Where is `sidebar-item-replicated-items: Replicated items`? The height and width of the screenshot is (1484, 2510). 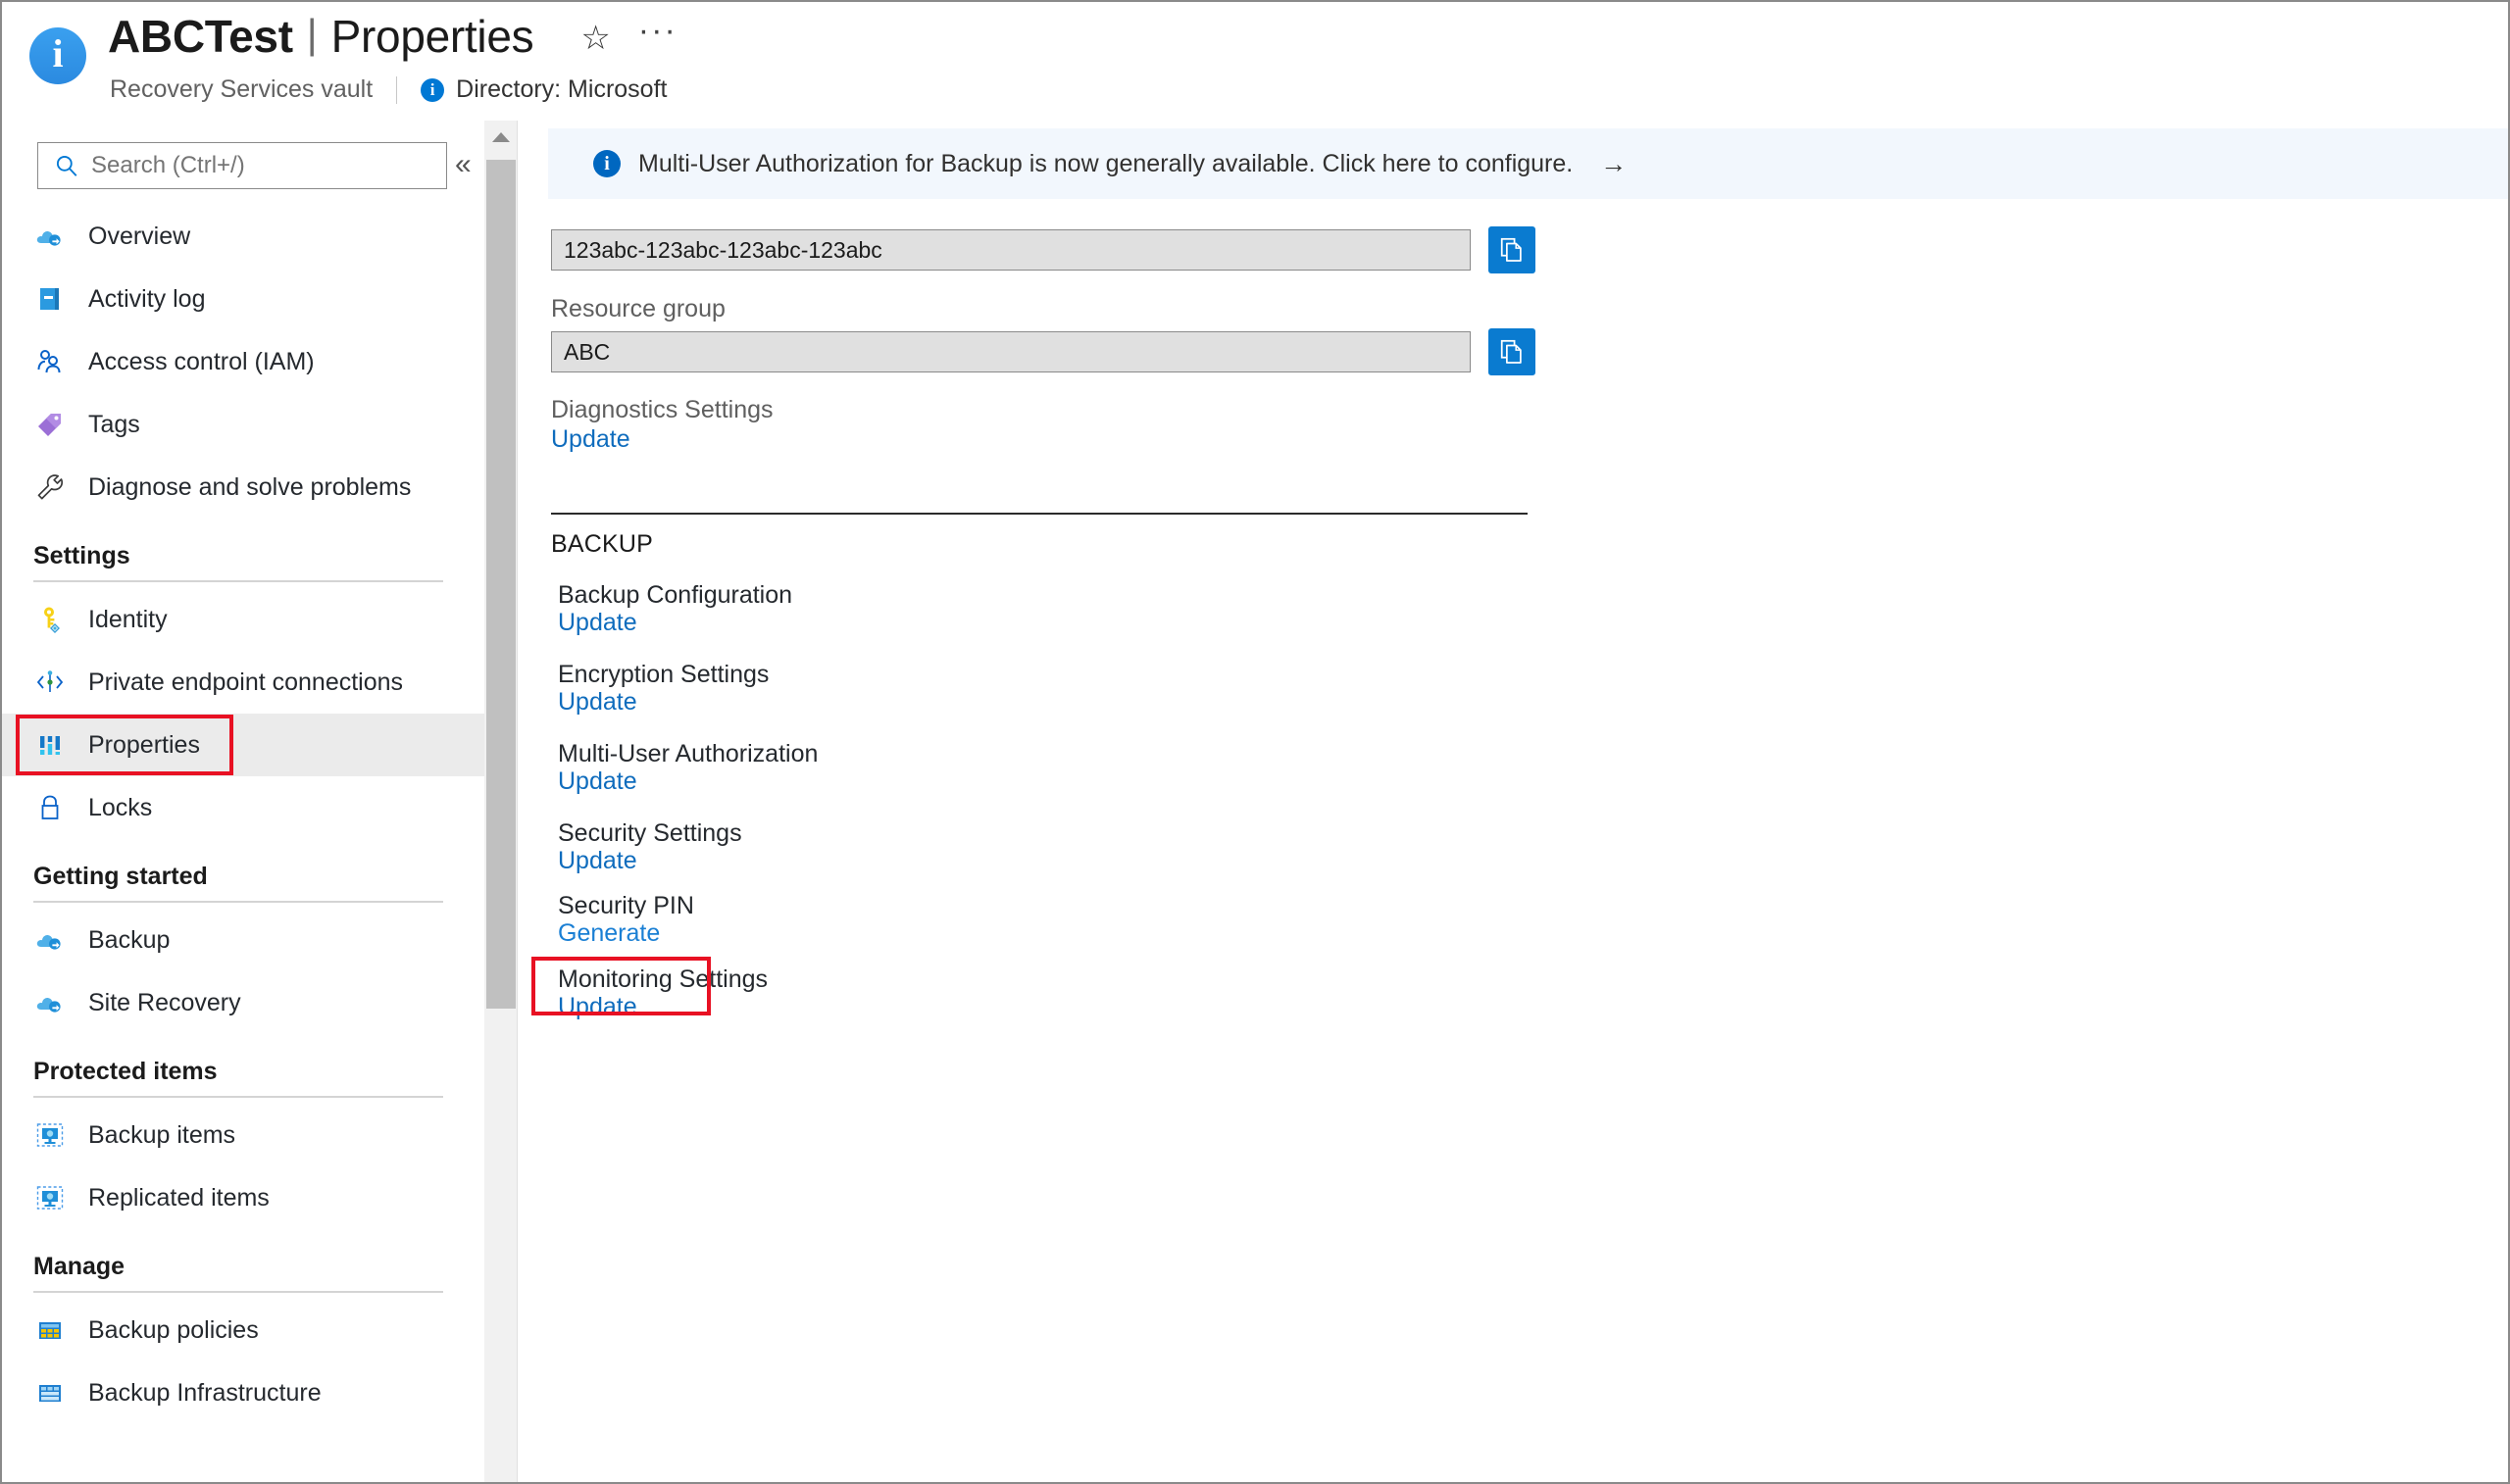 sidebar-item-replicated-items: Replicated items is located at coordinates (243, 1197).